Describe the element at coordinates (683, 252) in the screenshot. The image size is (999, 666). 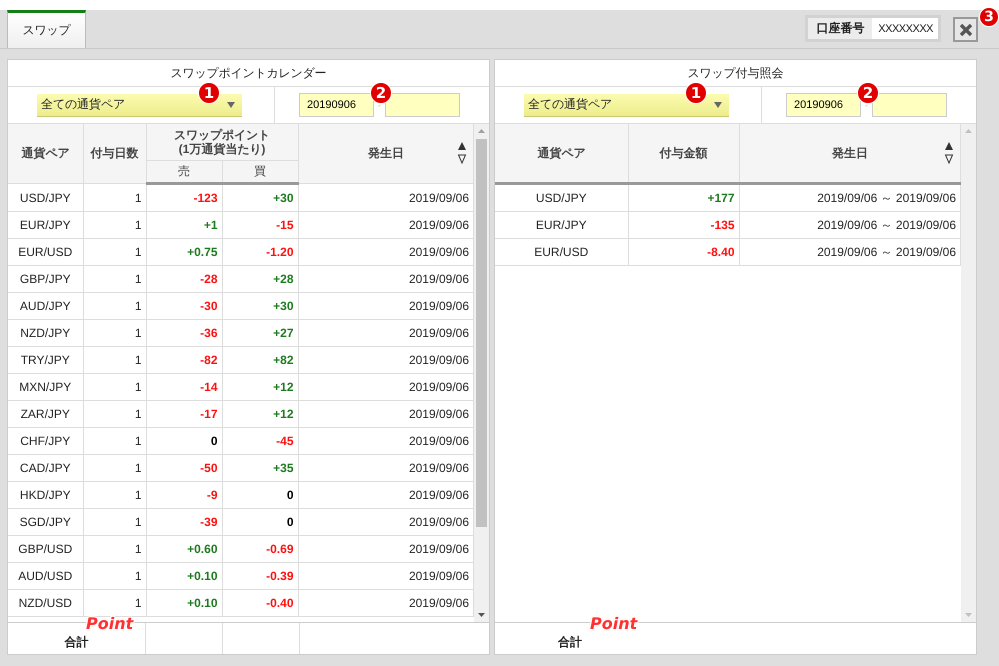
I see `table-cell: -8.40` at that location.